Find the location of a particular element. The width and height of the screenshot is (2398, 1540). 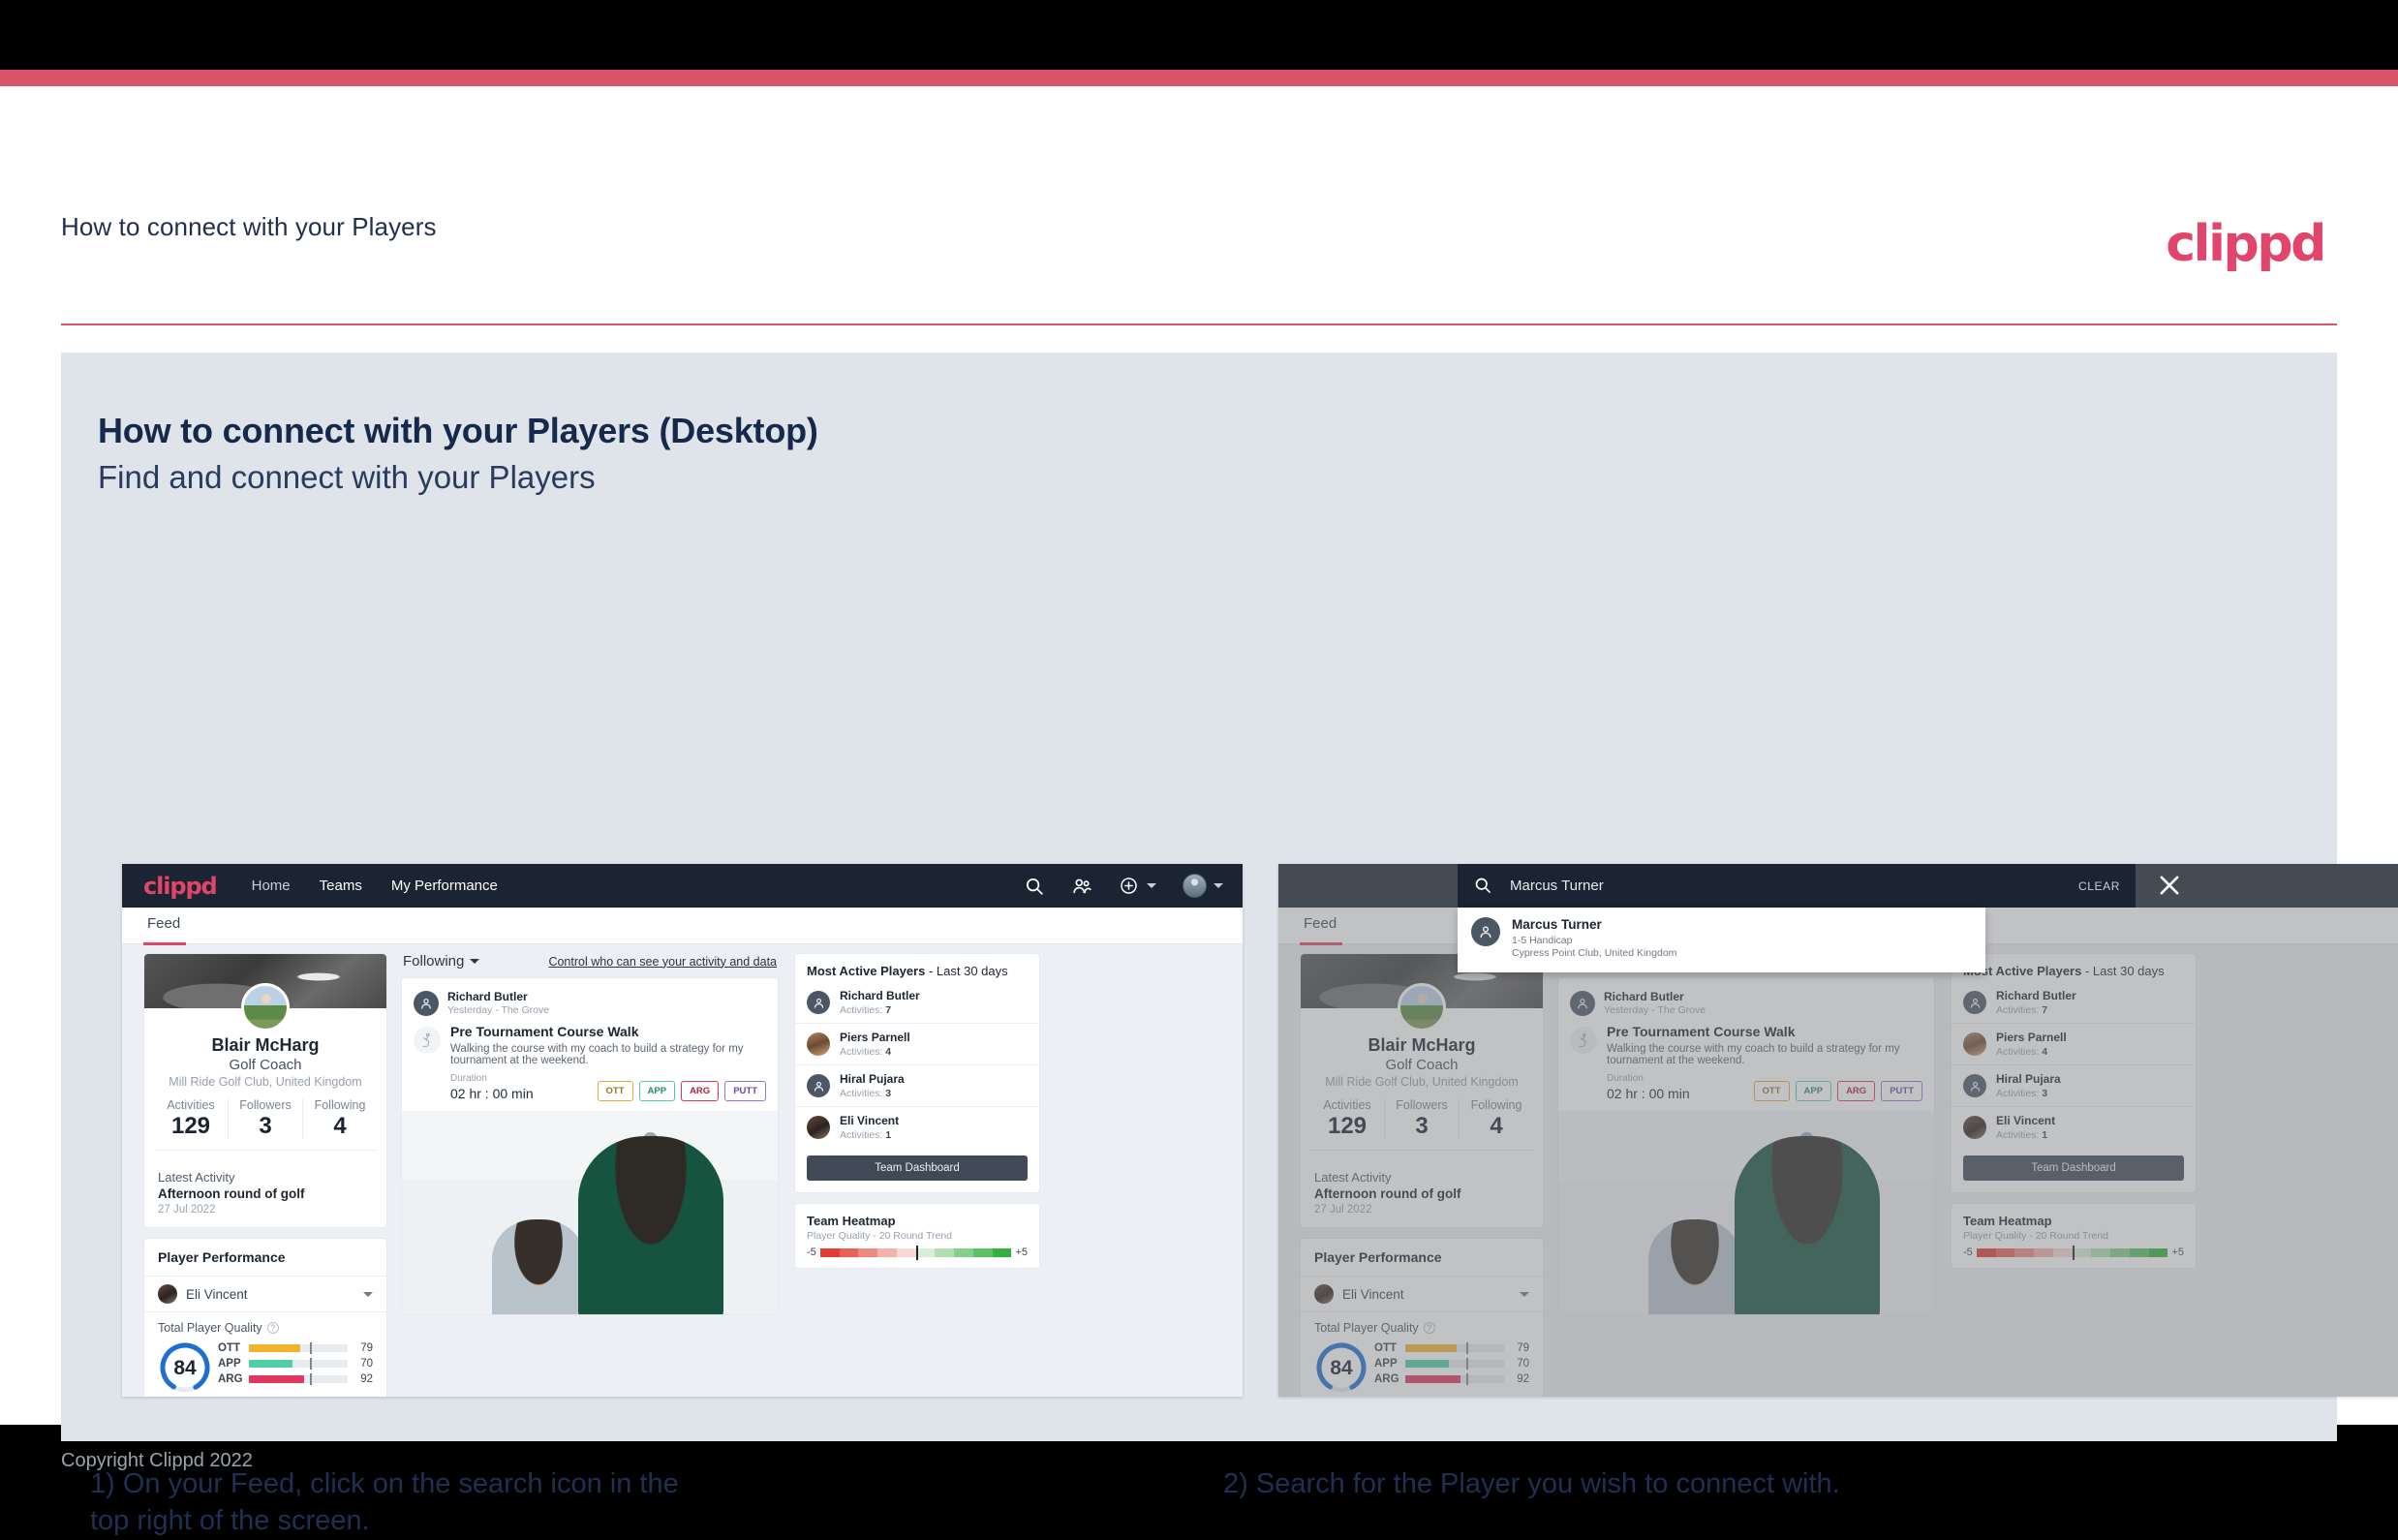

player-activities: Activities: 1 is located at coordinates (869, 1135).